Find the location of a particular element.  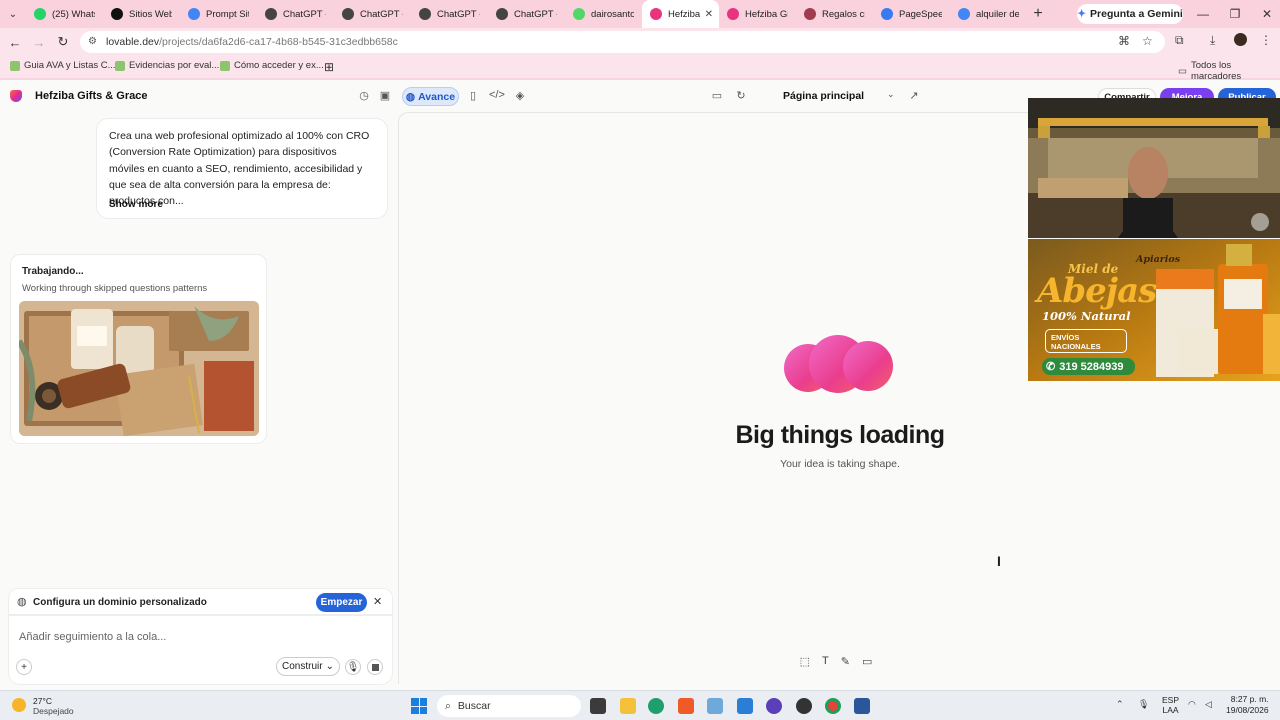

browser-tab: dairosantos is located at coordinates (603, 14).